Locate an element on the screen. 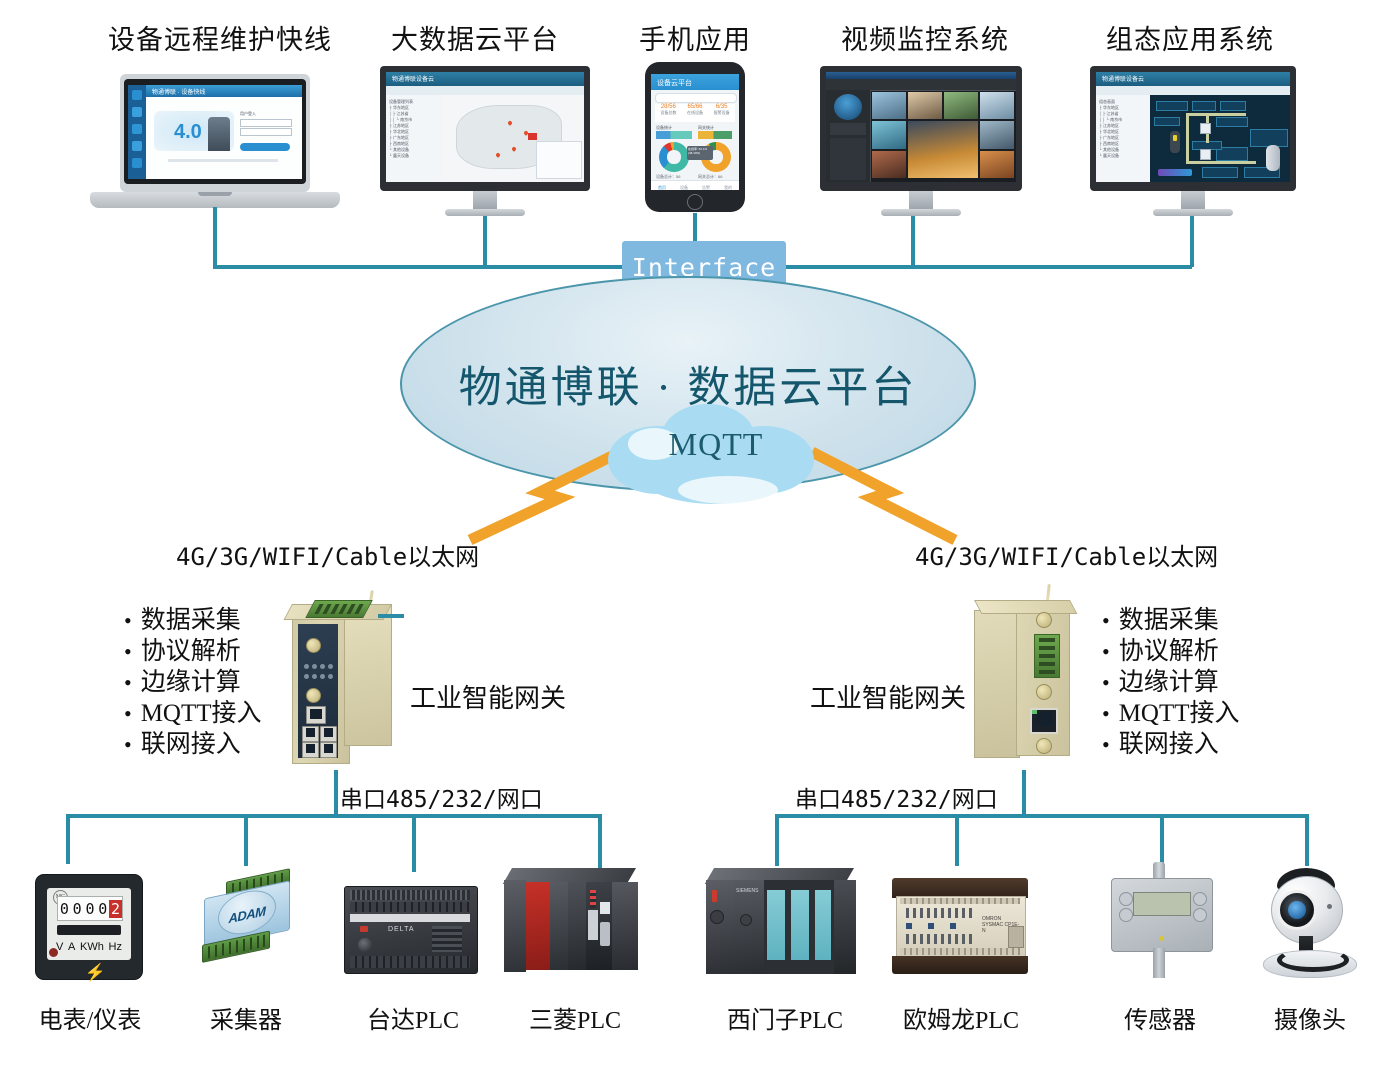 Image resolution: width=1396 pixels, height=1073 pixels. drop-sensor is located at coordinates (1162, 839).